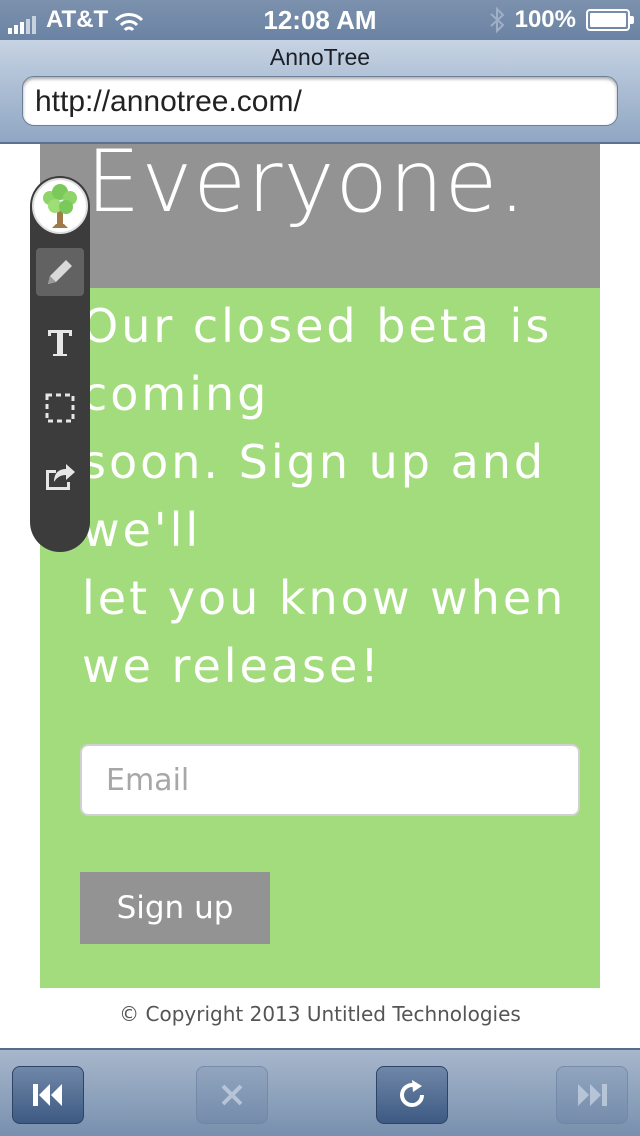 The height and width of the screenshot is (1136, 640). I want to click on pencil-icon, so click(60, 272).